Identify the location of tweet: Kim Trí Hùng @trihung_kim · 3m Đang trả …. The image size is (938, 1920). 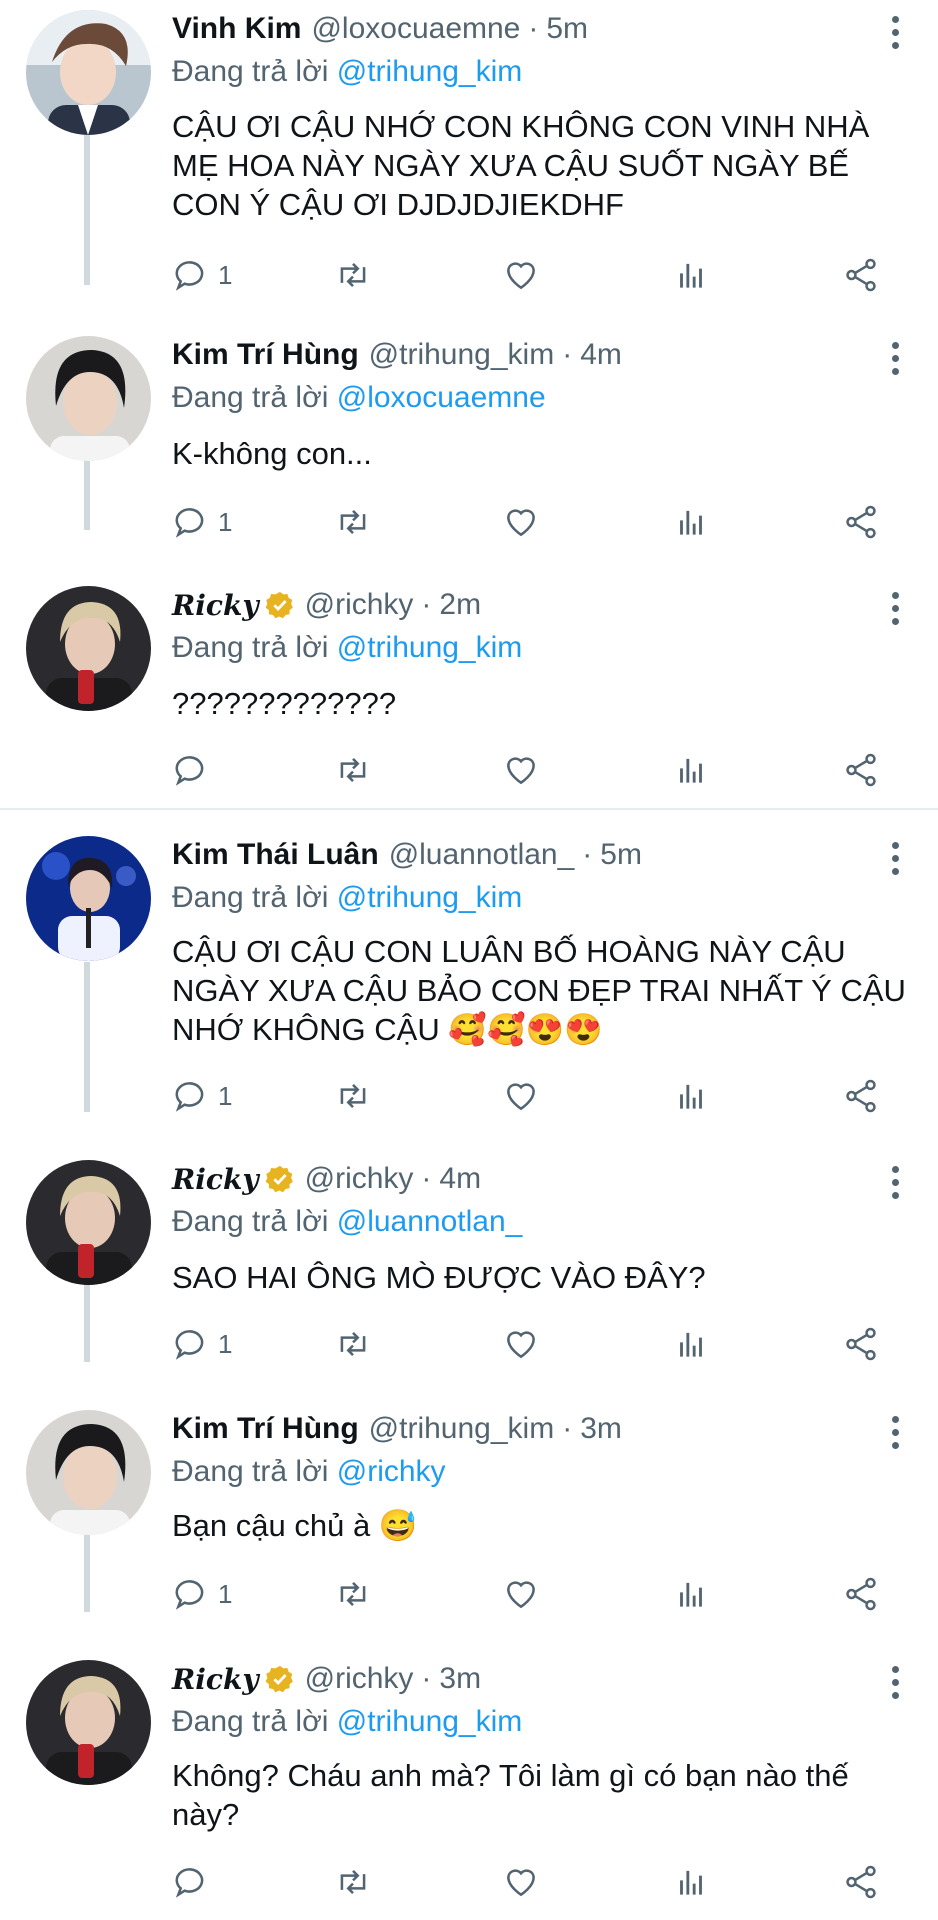
(469, 1525).